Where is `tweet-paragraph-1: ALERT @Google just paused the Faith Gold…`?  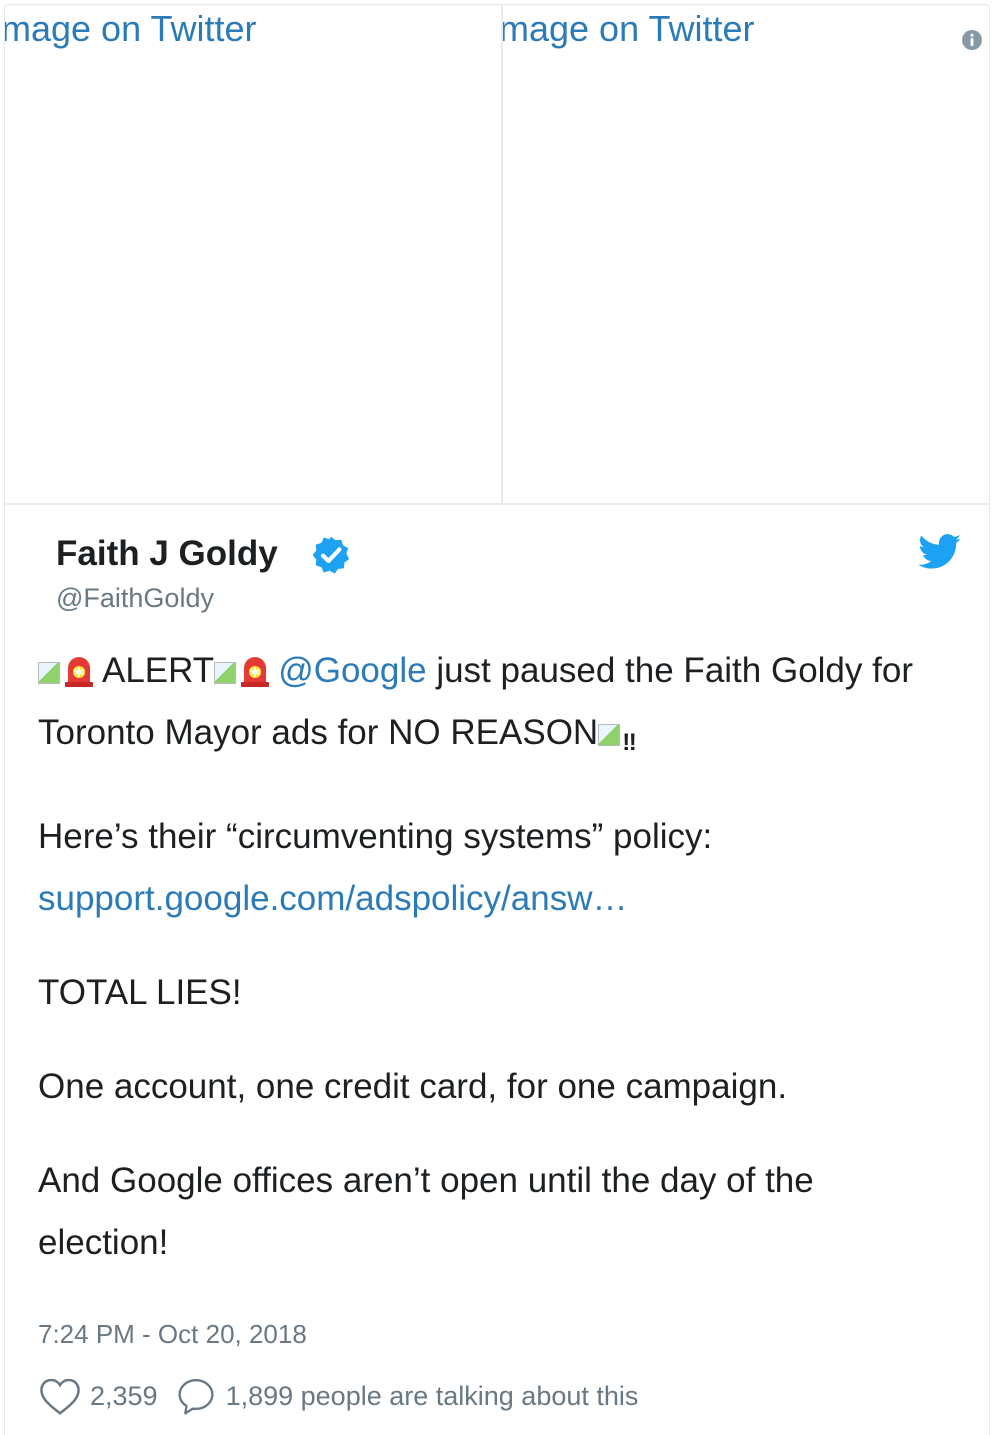
tweet-paragraph-1: ALERT @Google just paused the Faith Gold… is located at coordinates (488, 707).